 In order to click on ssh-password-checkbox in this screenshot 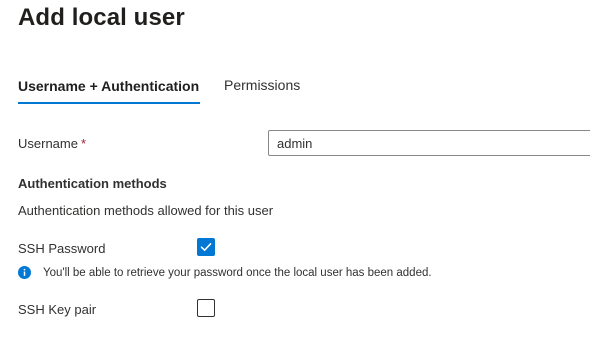, I will do `click(206, 247)`.